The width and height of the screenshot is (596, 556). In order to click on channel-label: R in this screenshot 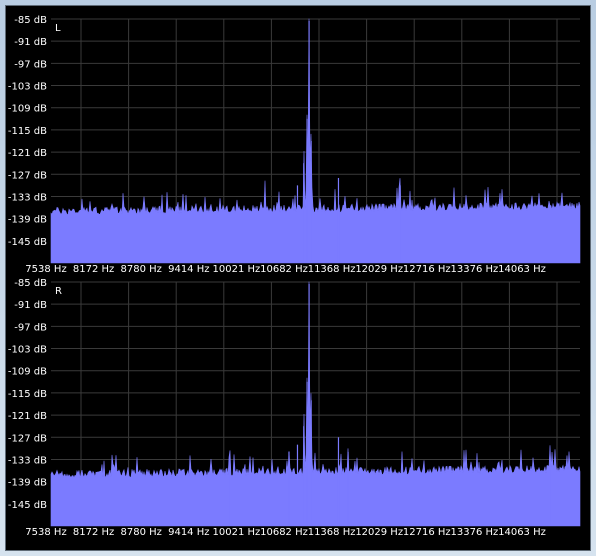, I will do `click(58, 291)`.